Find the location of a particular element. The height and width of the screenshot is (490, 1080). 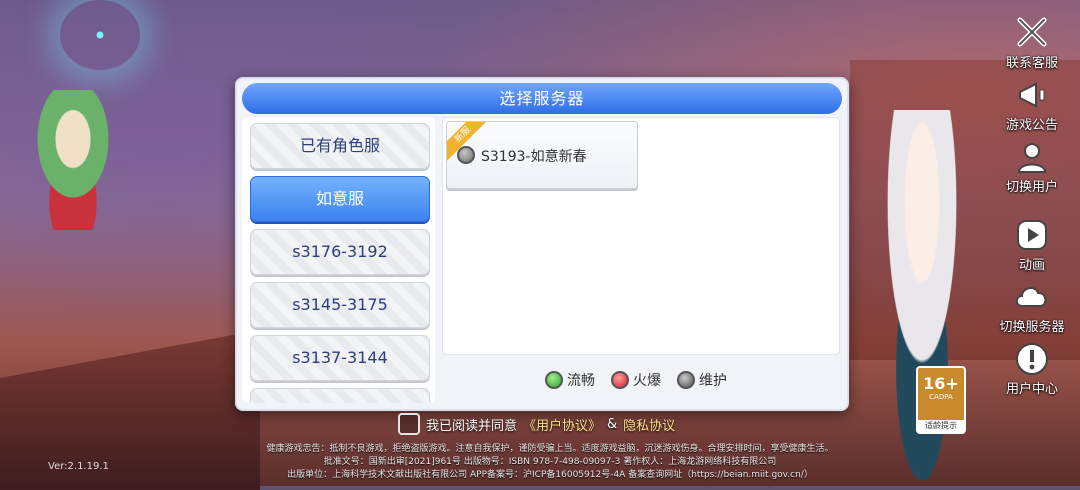

status-legend: 流畅 火爆 维护 is located at coordinates (636, 380).